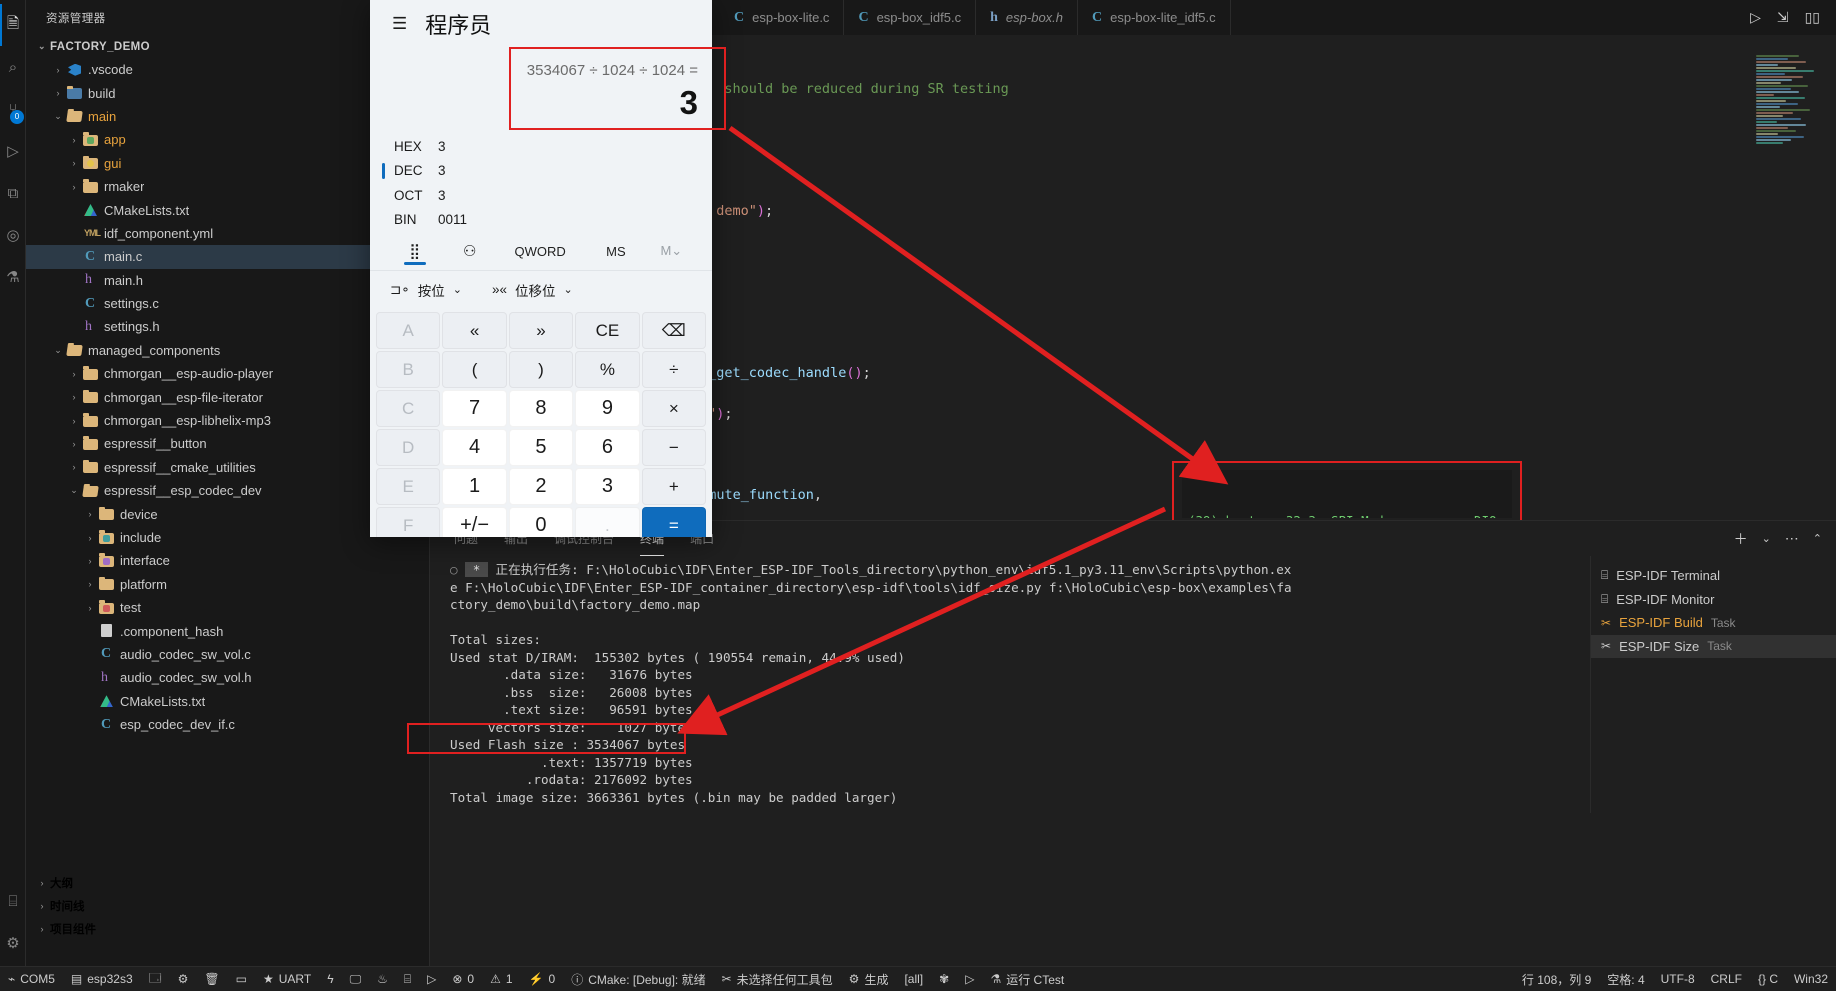  What do you see at coordinates (1812, 17) in the screenshot?
I see `layout-icon: ▯▯` at bounding box center [1812, 17].